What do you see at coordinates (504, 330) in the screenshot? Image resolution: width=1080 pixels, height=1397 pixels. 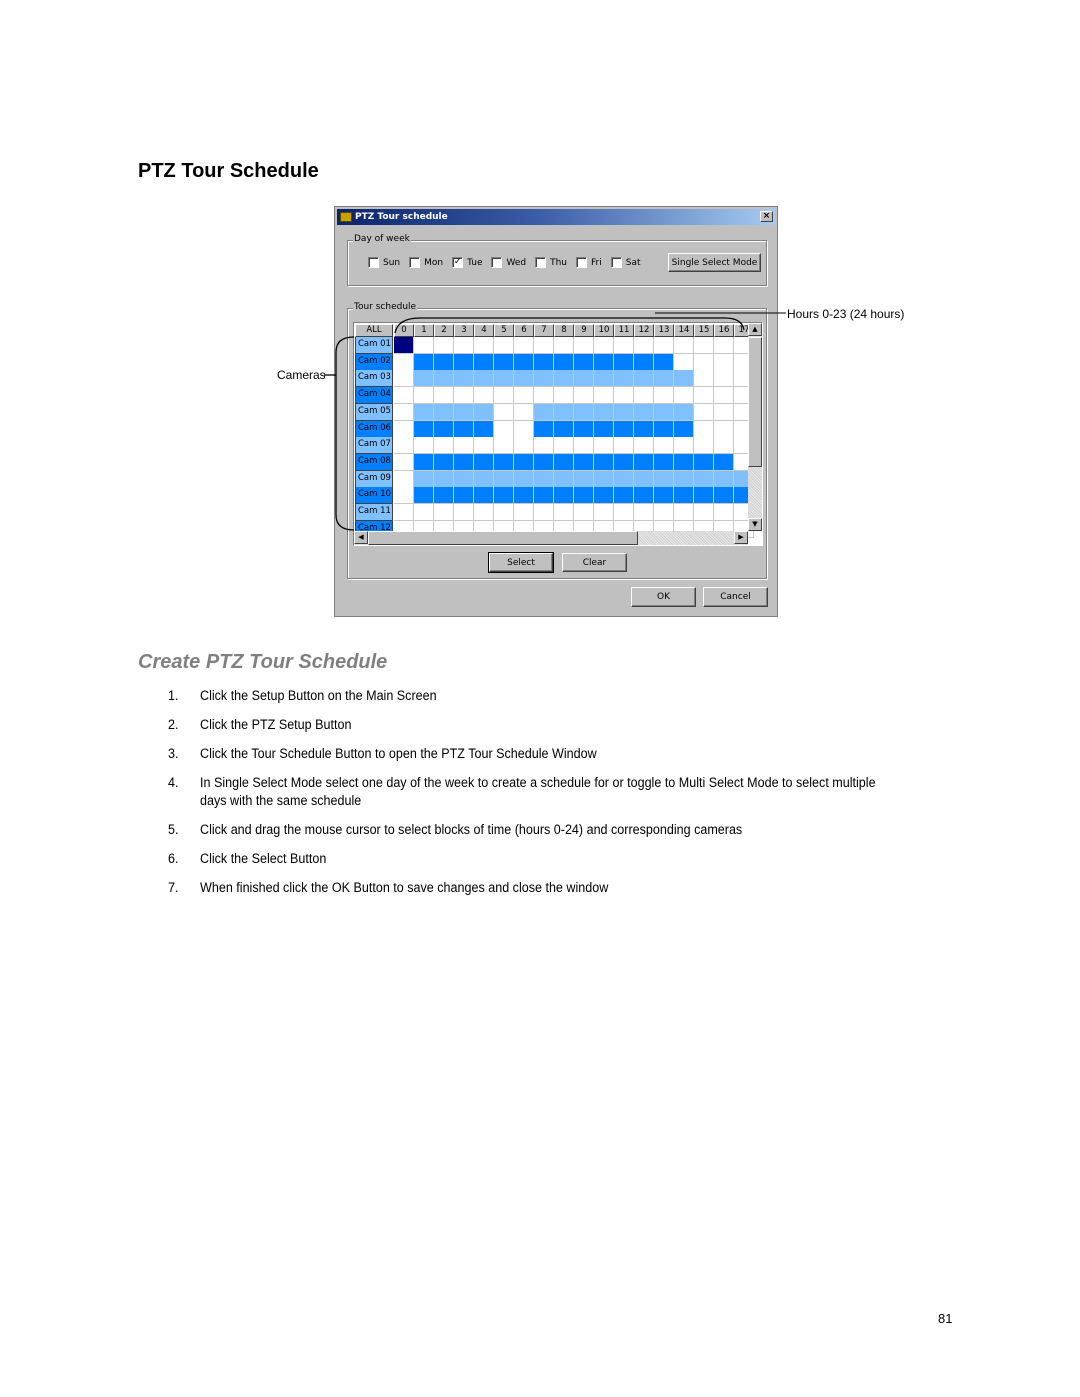 I see `hour-header-5: 5` at bounding box center [504, 330].